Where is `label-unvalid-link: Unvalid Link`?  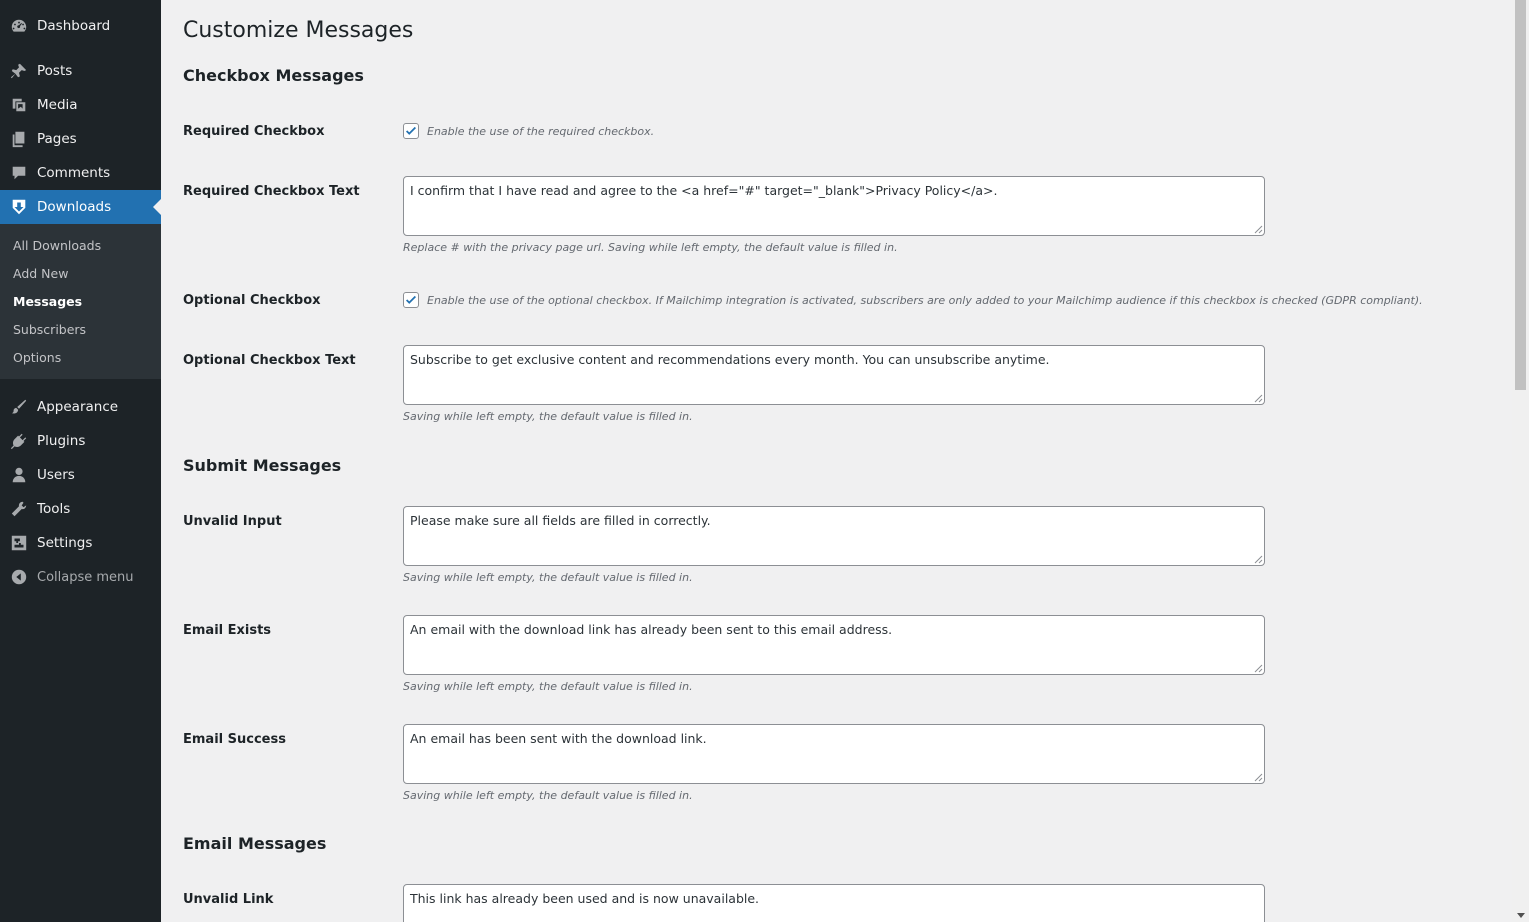 label-unvalid-link: Unvalid Link is located at coordinates (228, 899).